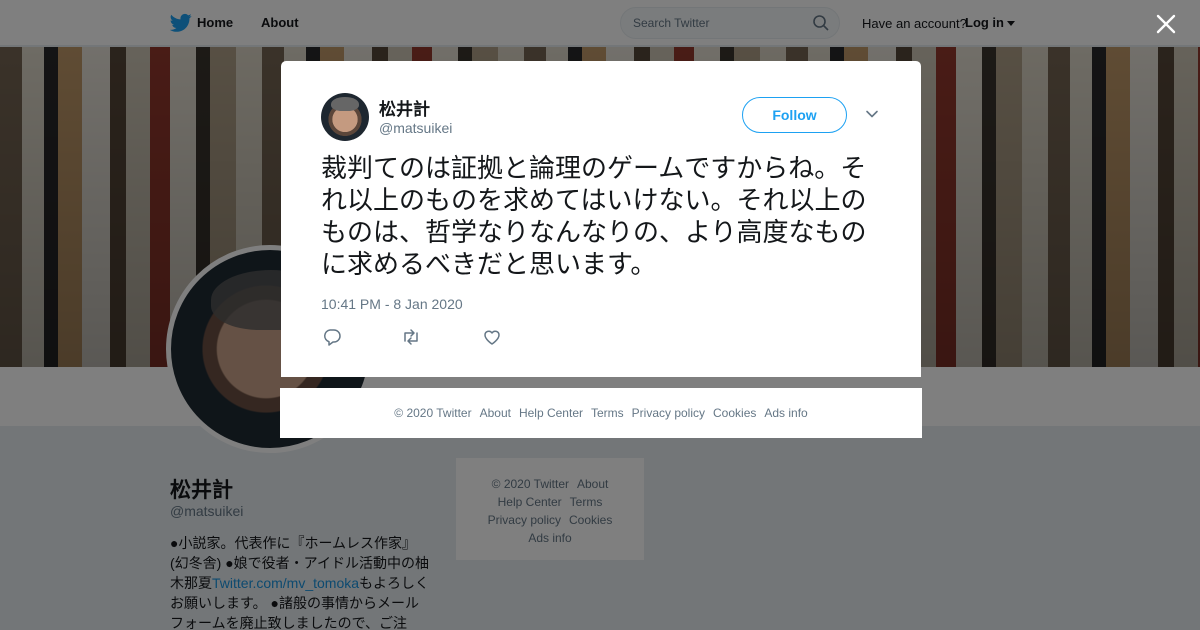 This screenshot has height=630, width=1200. I want to click on tweet-author-name: 松井計, so click(404, 107).